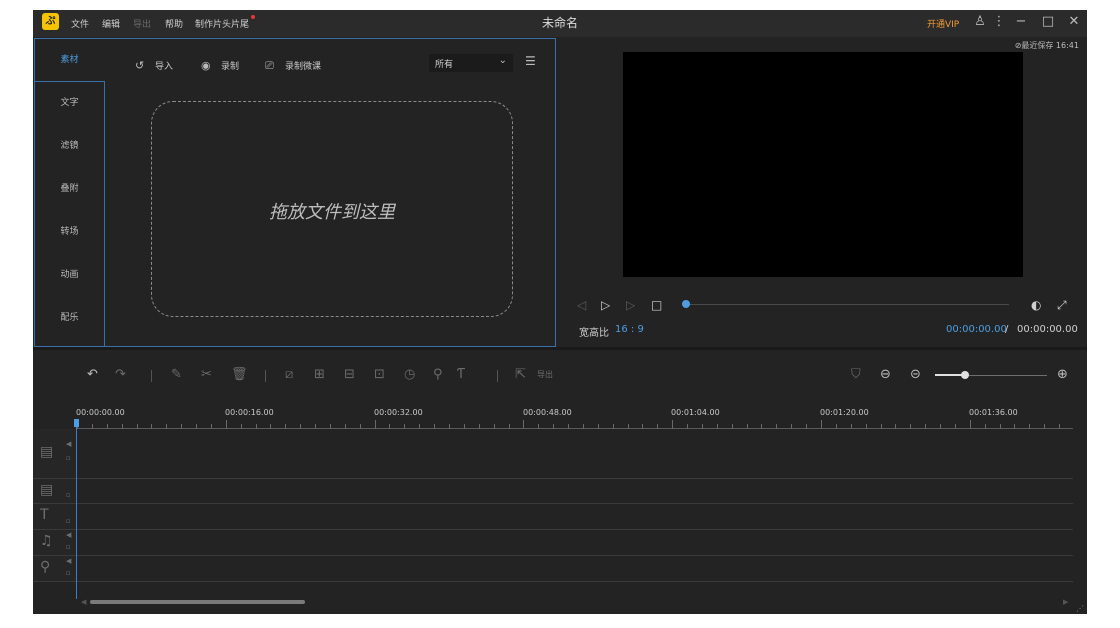 This screenshot has width=1120, height=628. What do you see at coordinates (69, 189) in the screenshot?
I see `tab-overlays: 叠附` at bounding box center [69, 189].